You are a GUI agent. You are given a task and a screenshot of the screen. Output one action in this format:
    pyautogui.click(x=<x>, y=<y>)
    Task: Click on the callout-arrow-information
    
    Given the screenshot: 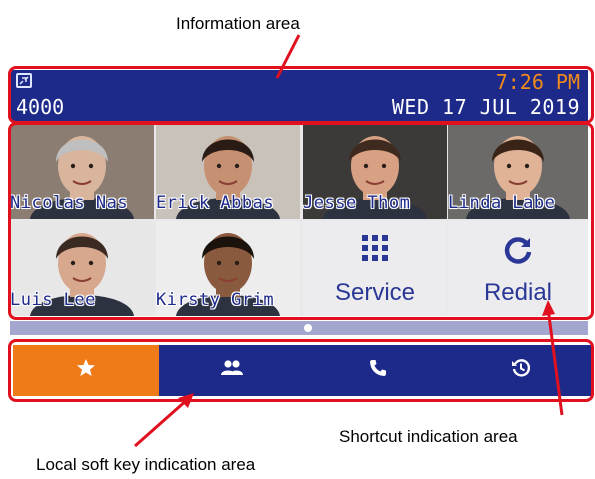 What is the action you would take?
    pyautogui.click(x=288, y=56)
    